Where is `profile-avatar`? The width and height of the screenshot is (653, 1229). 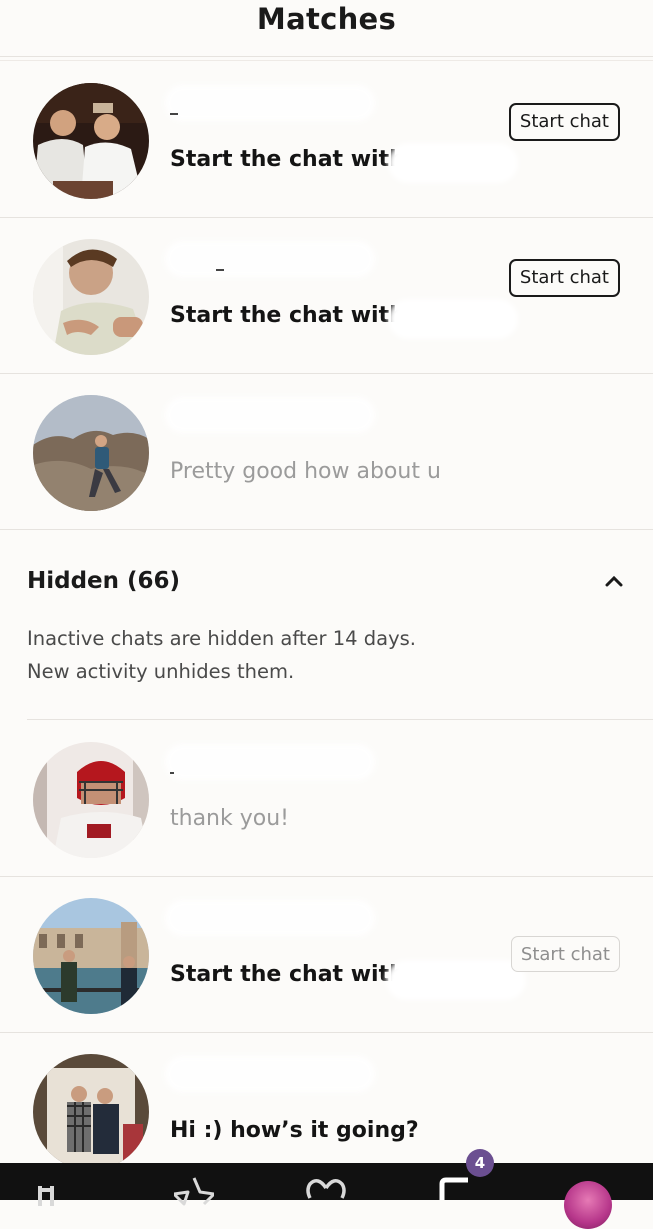 profile-avatar is located at coordinates (588, 1205).